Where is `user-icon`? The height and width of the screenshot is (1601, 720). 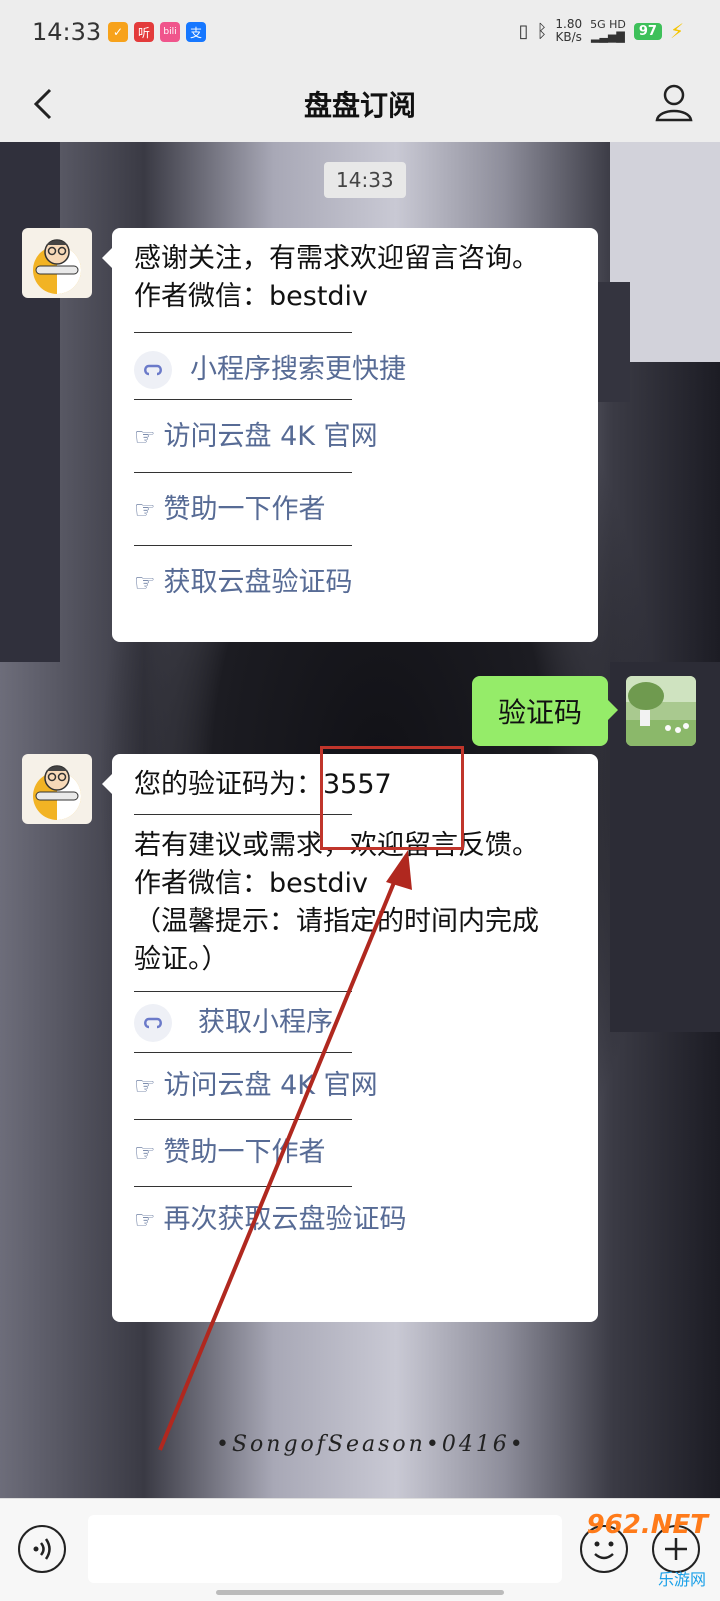
user-icon is located at coordinates (674, 103).